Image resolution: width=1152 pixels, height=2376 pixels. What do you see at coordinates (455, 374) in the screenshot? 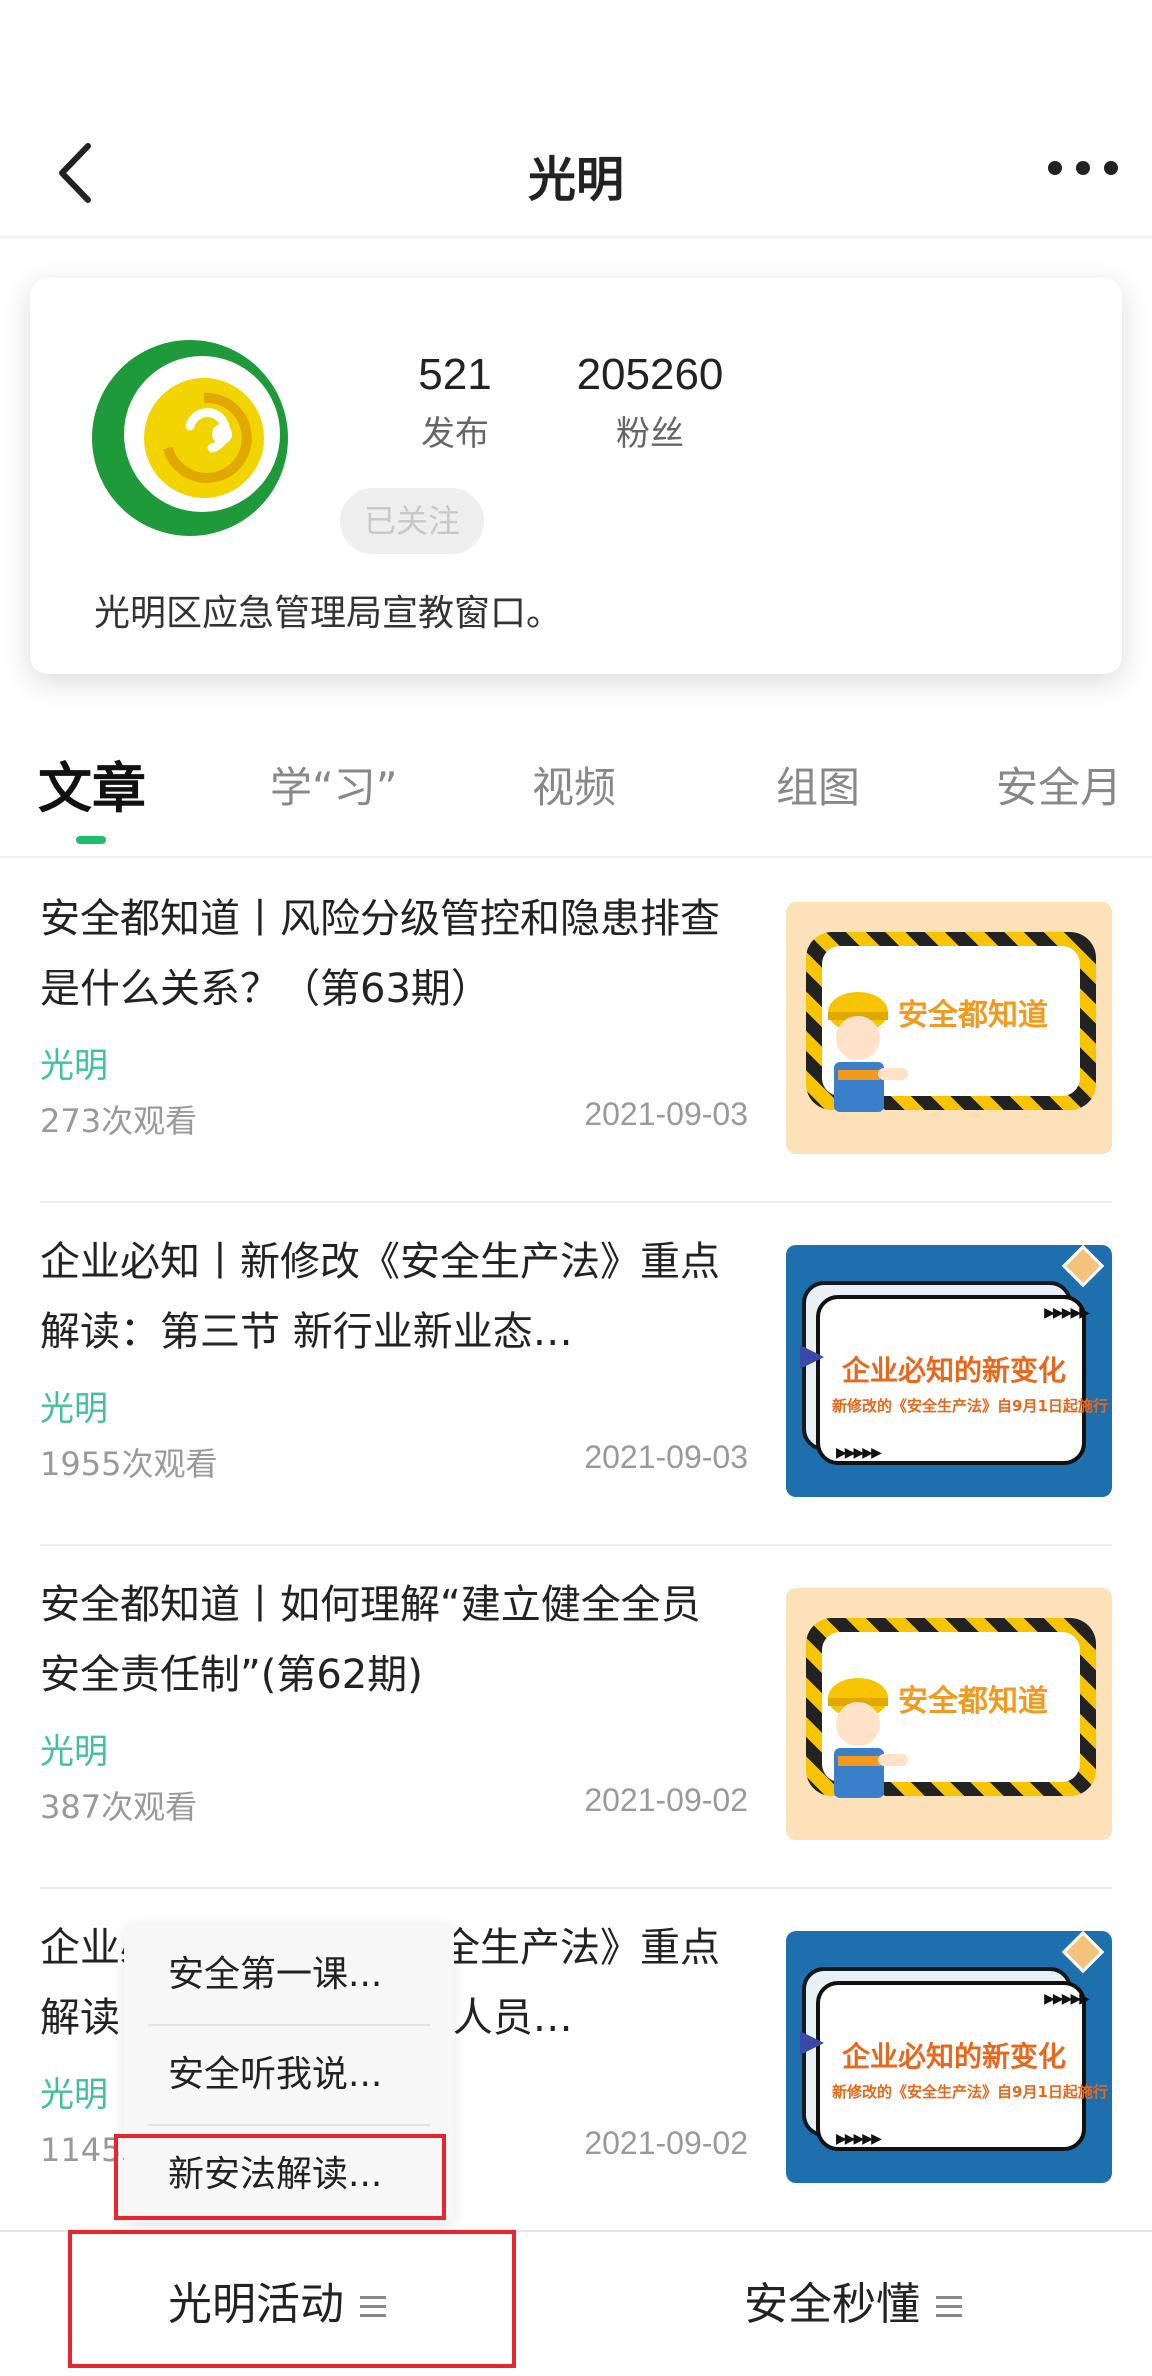
I see `posts-count: 521` at bounding box center [455, 374].